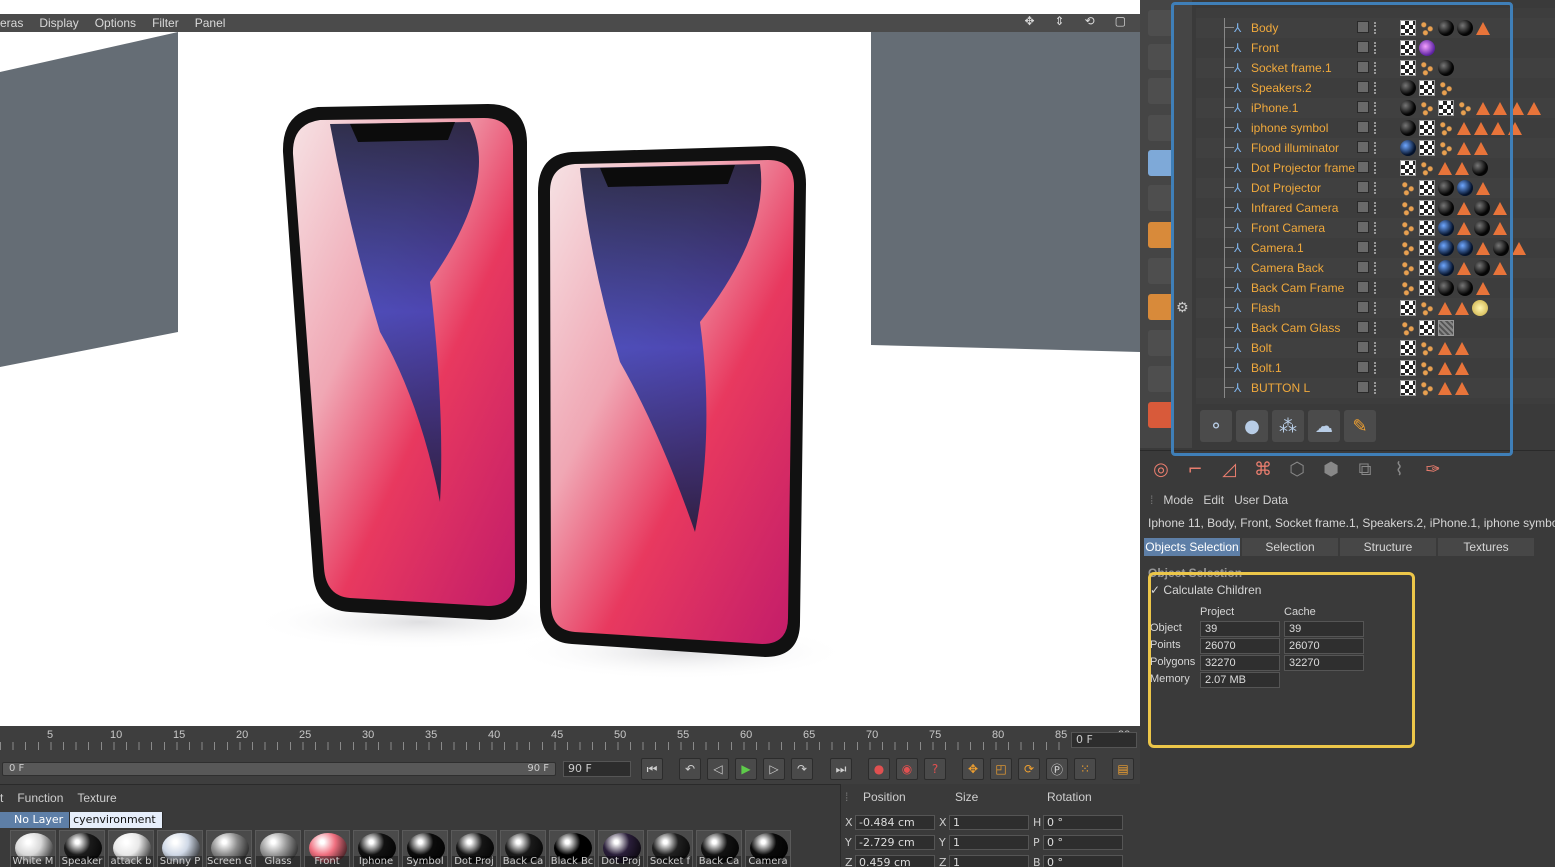 The width and height of the screenshot is (1555, 867). Describe the element at coordinates (35, 820) in the screenshot. I see `layer-tab-no-layer: No Layer` at that location.